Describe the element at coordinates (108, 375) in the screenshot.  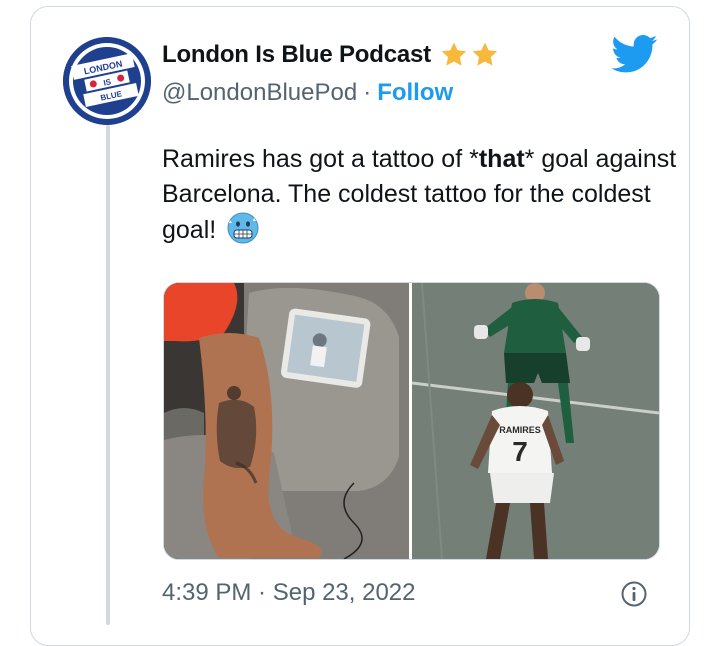
I see `thread-line` at that location.